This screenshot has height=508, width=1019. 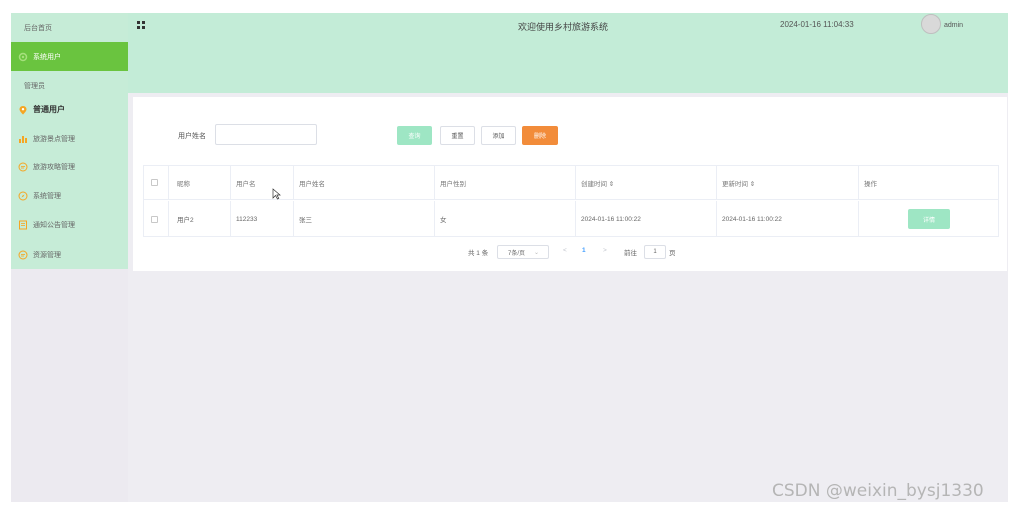 I want to click on menu-collapse-icon, so click(x=141, y=25).